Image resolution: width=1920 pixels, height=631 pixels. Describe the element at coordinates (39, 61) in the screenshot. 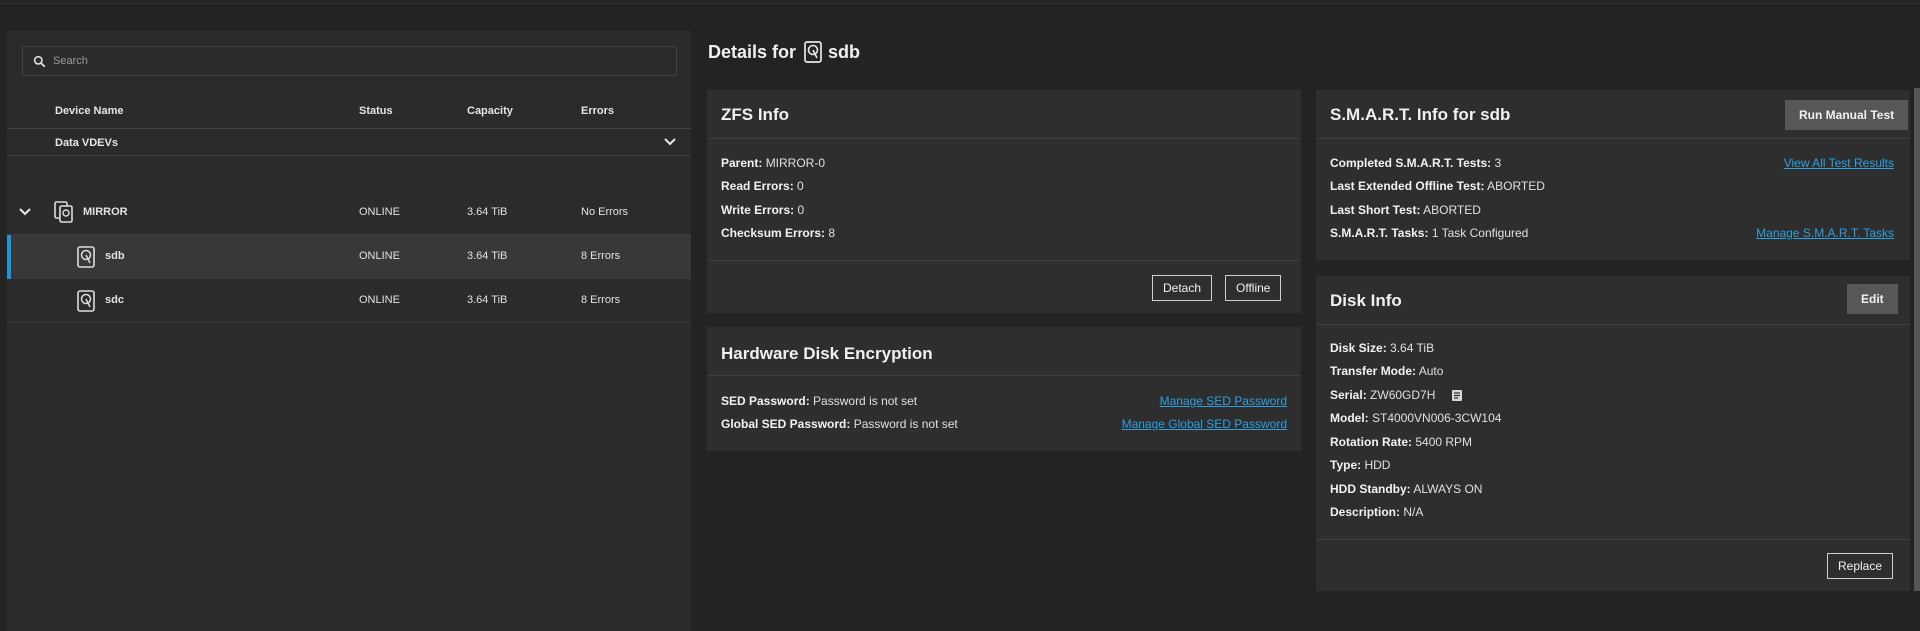

I see `search-icon` at that location.